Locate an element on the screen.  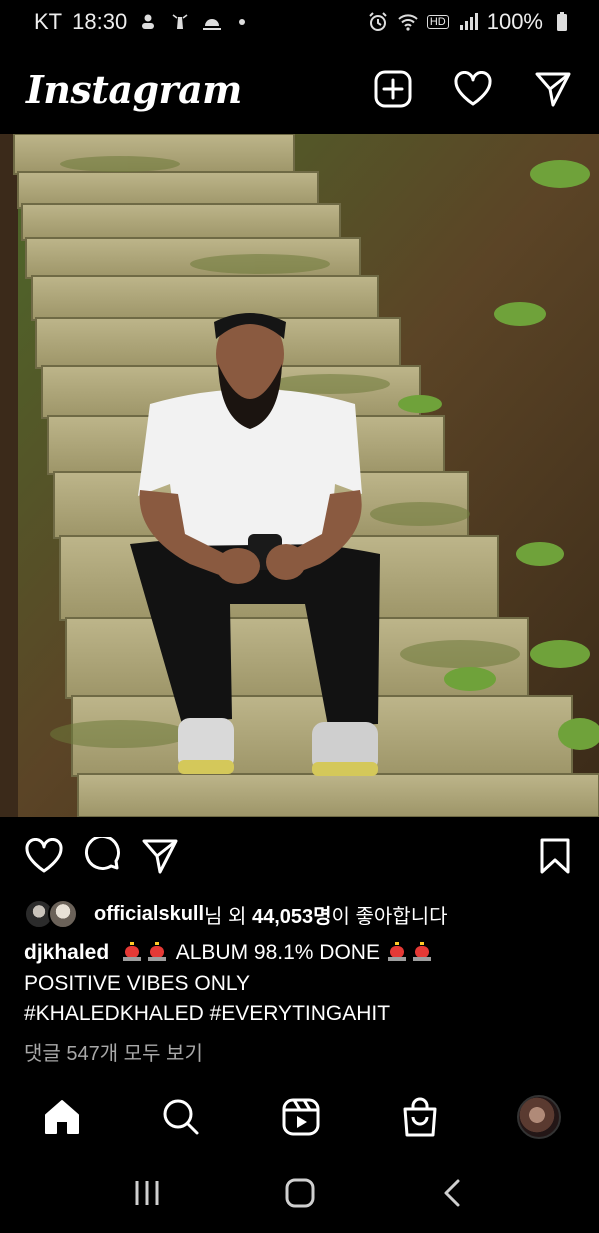
recent-apps-button is located at coordinates (147, 1193).